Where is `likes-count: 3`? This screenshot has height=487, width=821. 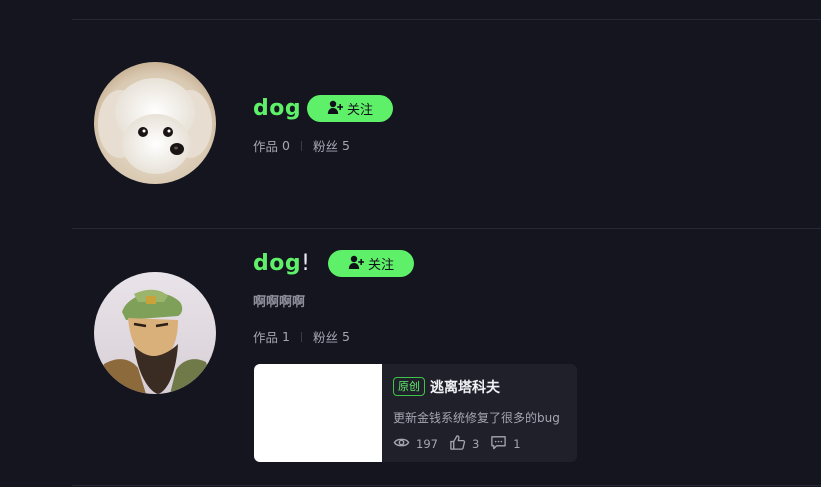 likes-count: 3 is located at coordinates (475, 444).